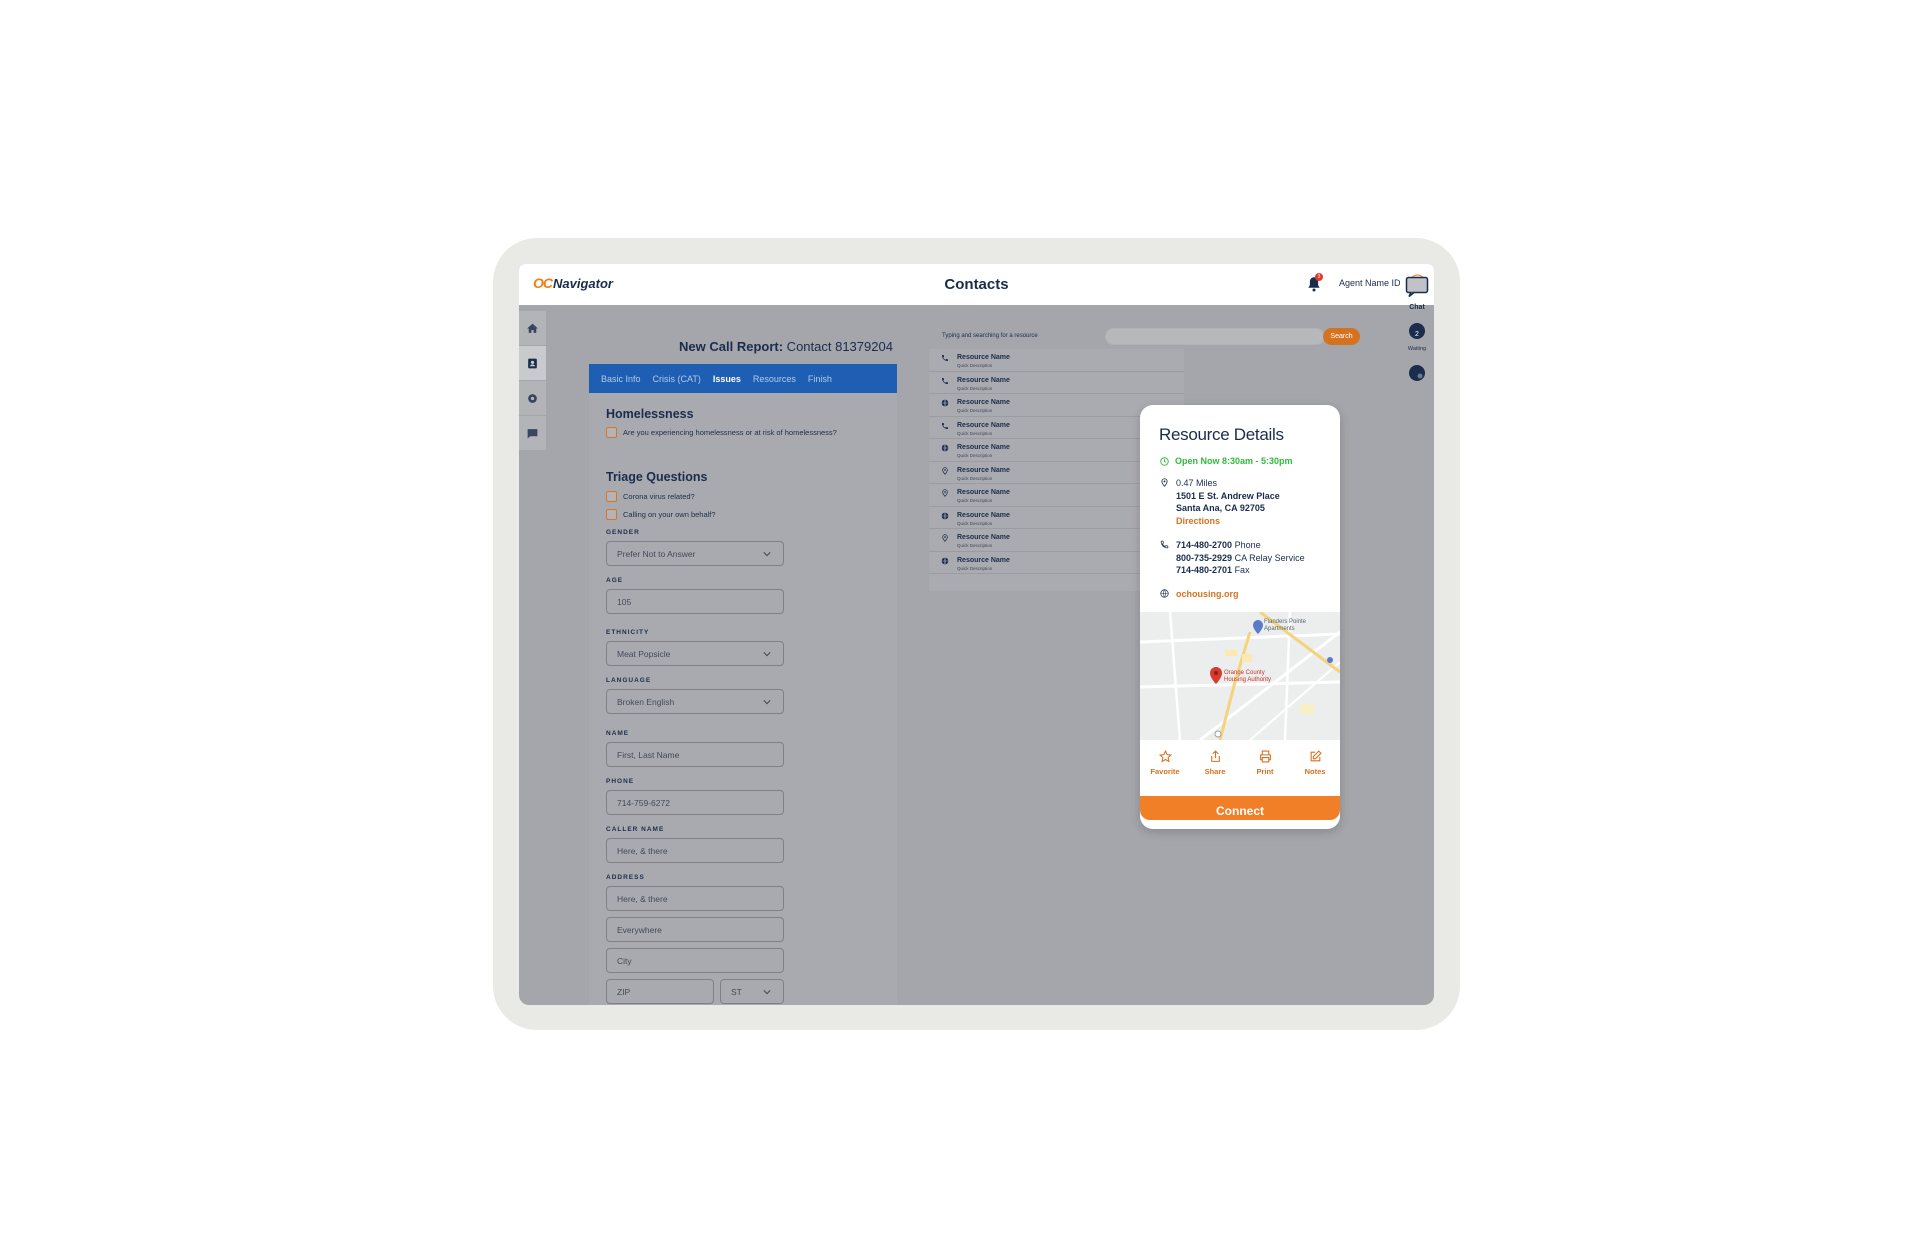 The width and height of the screenshot is (1925, 1253). Describe the element at coordinates (677, 379) in the screenshot. I see `tab-crisis: Crisis (CAT)` at that location.